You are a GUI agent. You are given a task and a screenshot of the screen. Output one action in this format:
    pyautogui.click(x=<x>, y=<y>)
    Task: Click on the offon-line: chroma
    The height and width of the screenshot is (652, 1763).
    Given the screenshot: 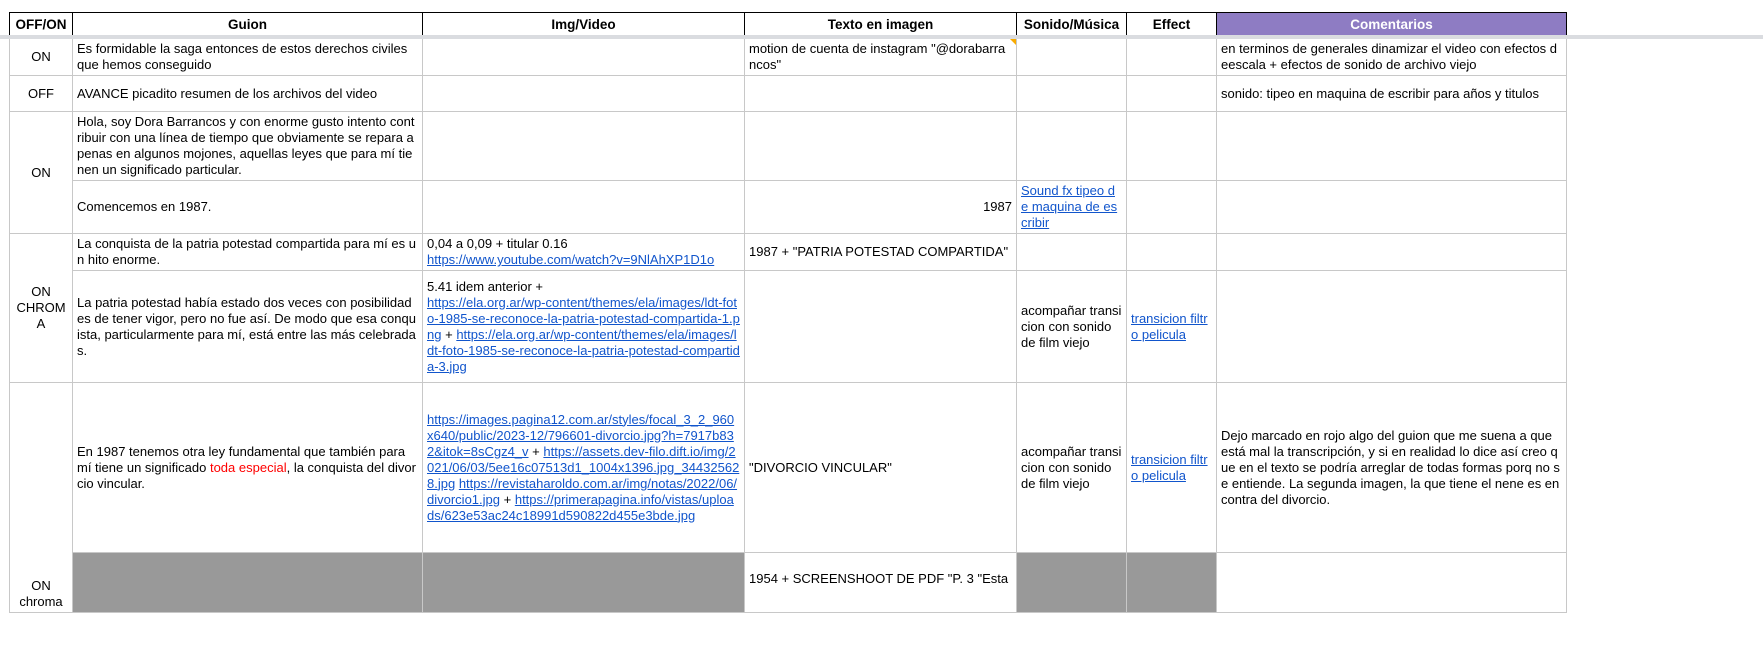 What is the action you would take?
    pyautogui.click(x=41, y=601)
    